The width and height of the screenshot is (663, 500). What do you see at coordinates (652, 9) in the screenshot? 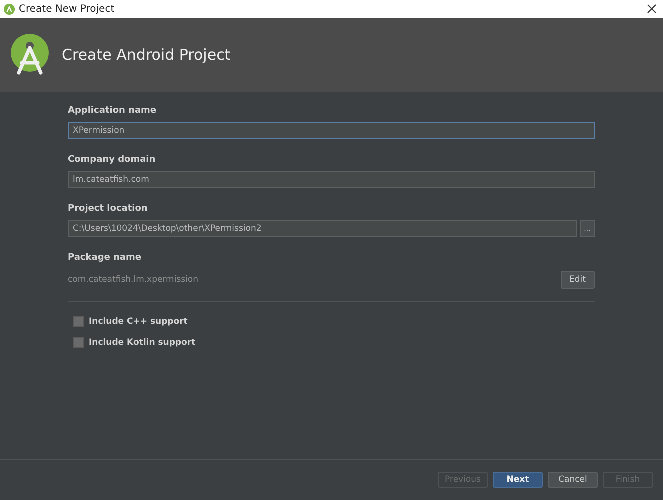
I see `close-icon` at bounding box center [652, 9].